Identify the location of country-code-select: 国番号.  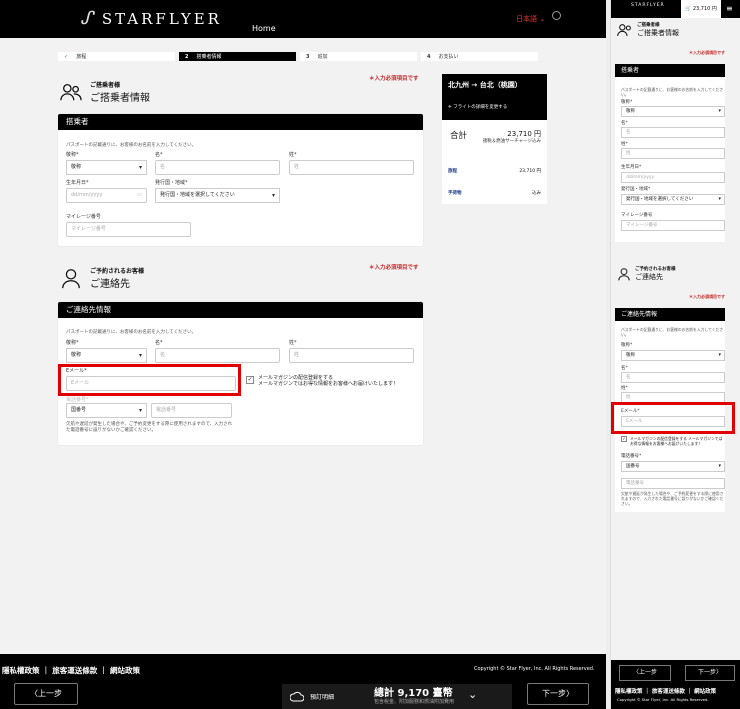
(106, 410).